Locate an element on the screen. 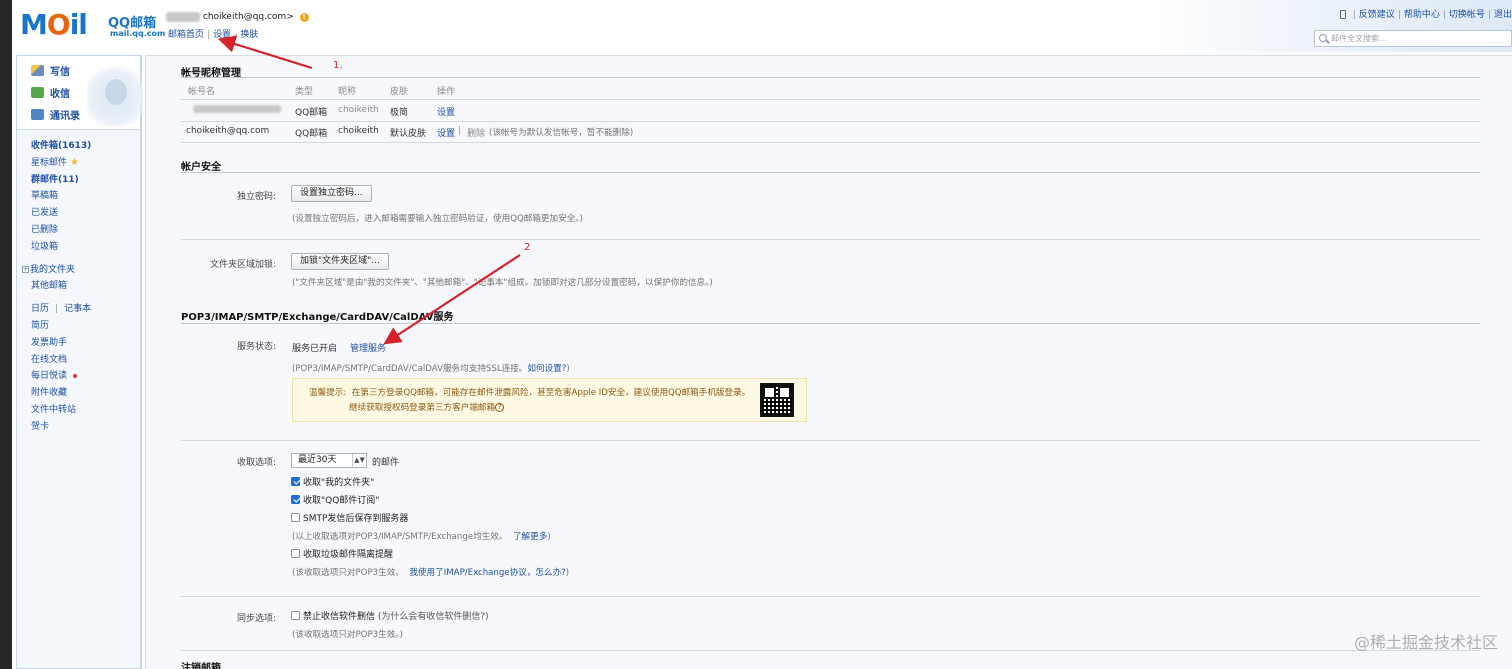  new-dot-icon is located at coordinates (75, 375).